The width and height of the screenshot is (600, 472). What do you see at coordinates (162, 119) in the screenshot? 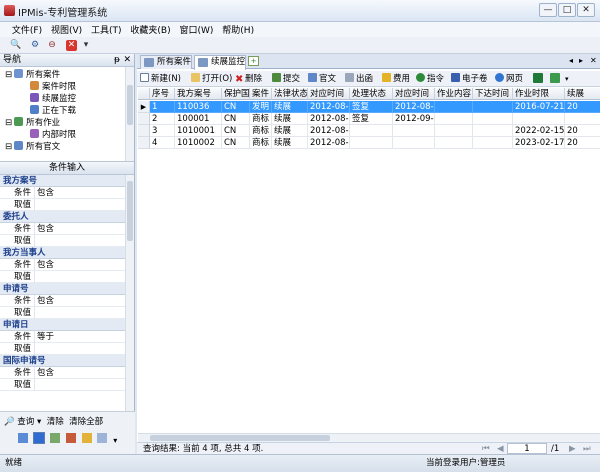
I see `table-cell: 2` at bounding box center [162, 119].